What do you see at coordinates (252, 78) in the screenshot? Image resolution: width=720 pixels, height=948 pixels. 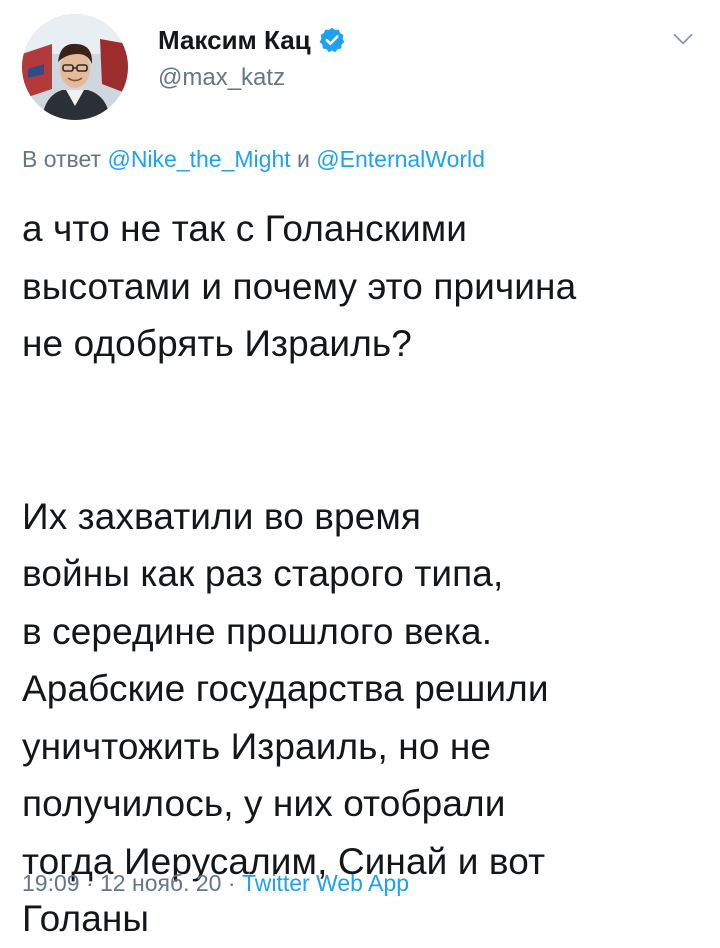 I see `author-handle: @max_katz` at bounding box center [252, 78].